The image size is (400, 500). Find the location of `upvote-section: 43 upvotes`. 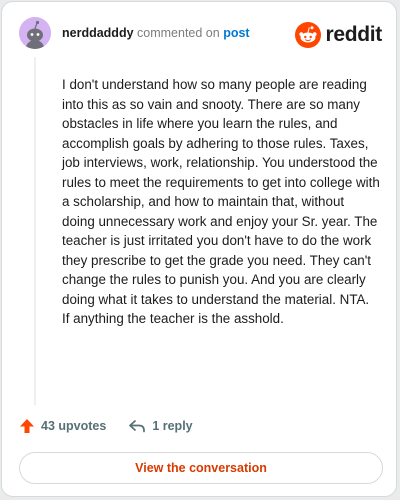

upvote-section: 43 upvotes is located at coordinates (62, 426).